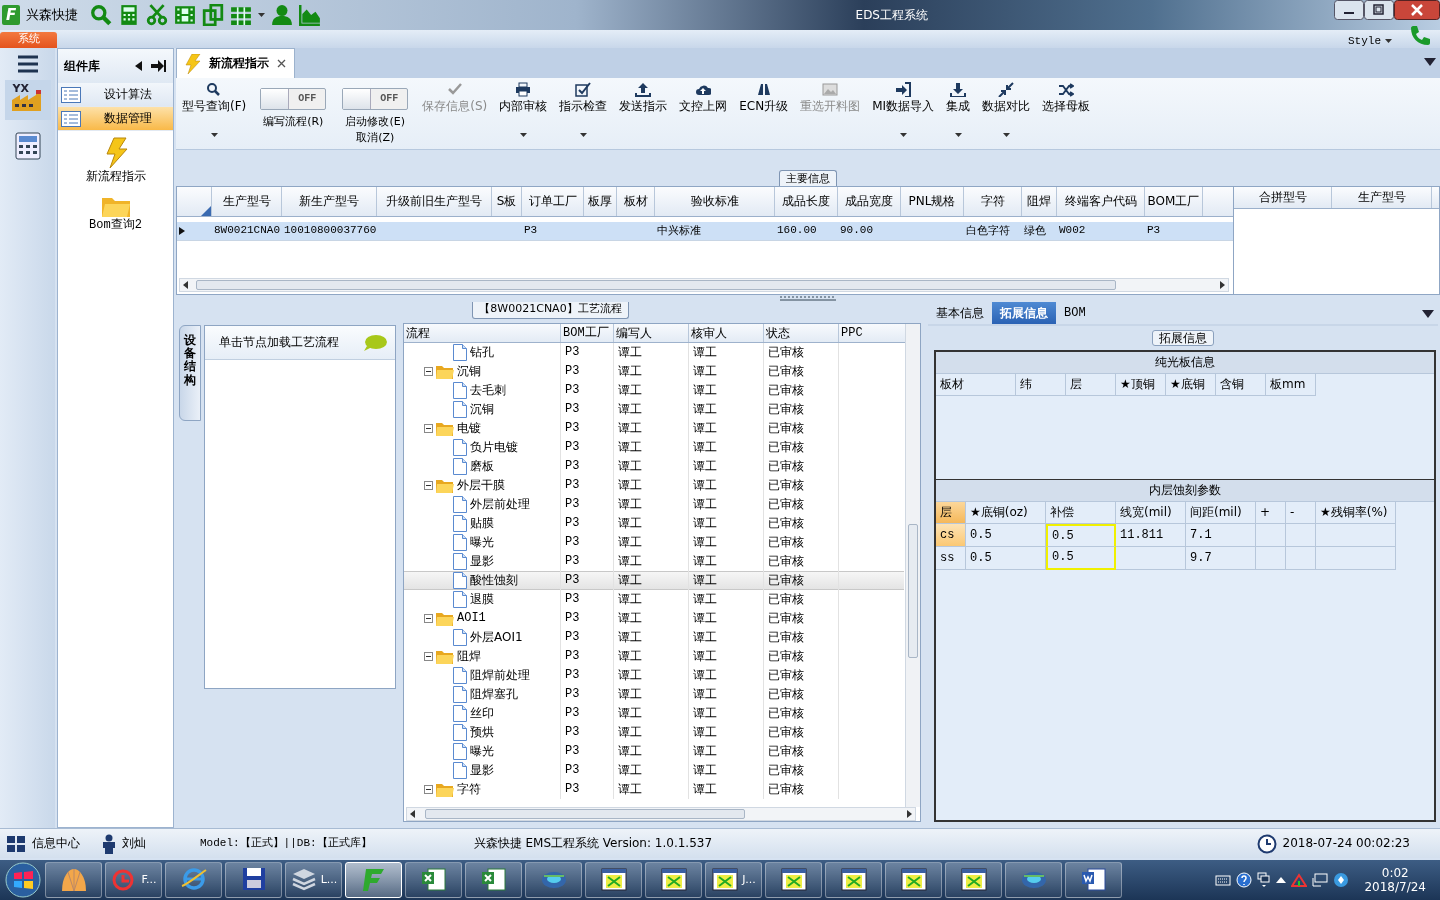  Describe the element at coordinates (654, 447) in the screenshot. I see `tree-row: 负片电镀 P3 谭工 谭工 已审核` at that location.